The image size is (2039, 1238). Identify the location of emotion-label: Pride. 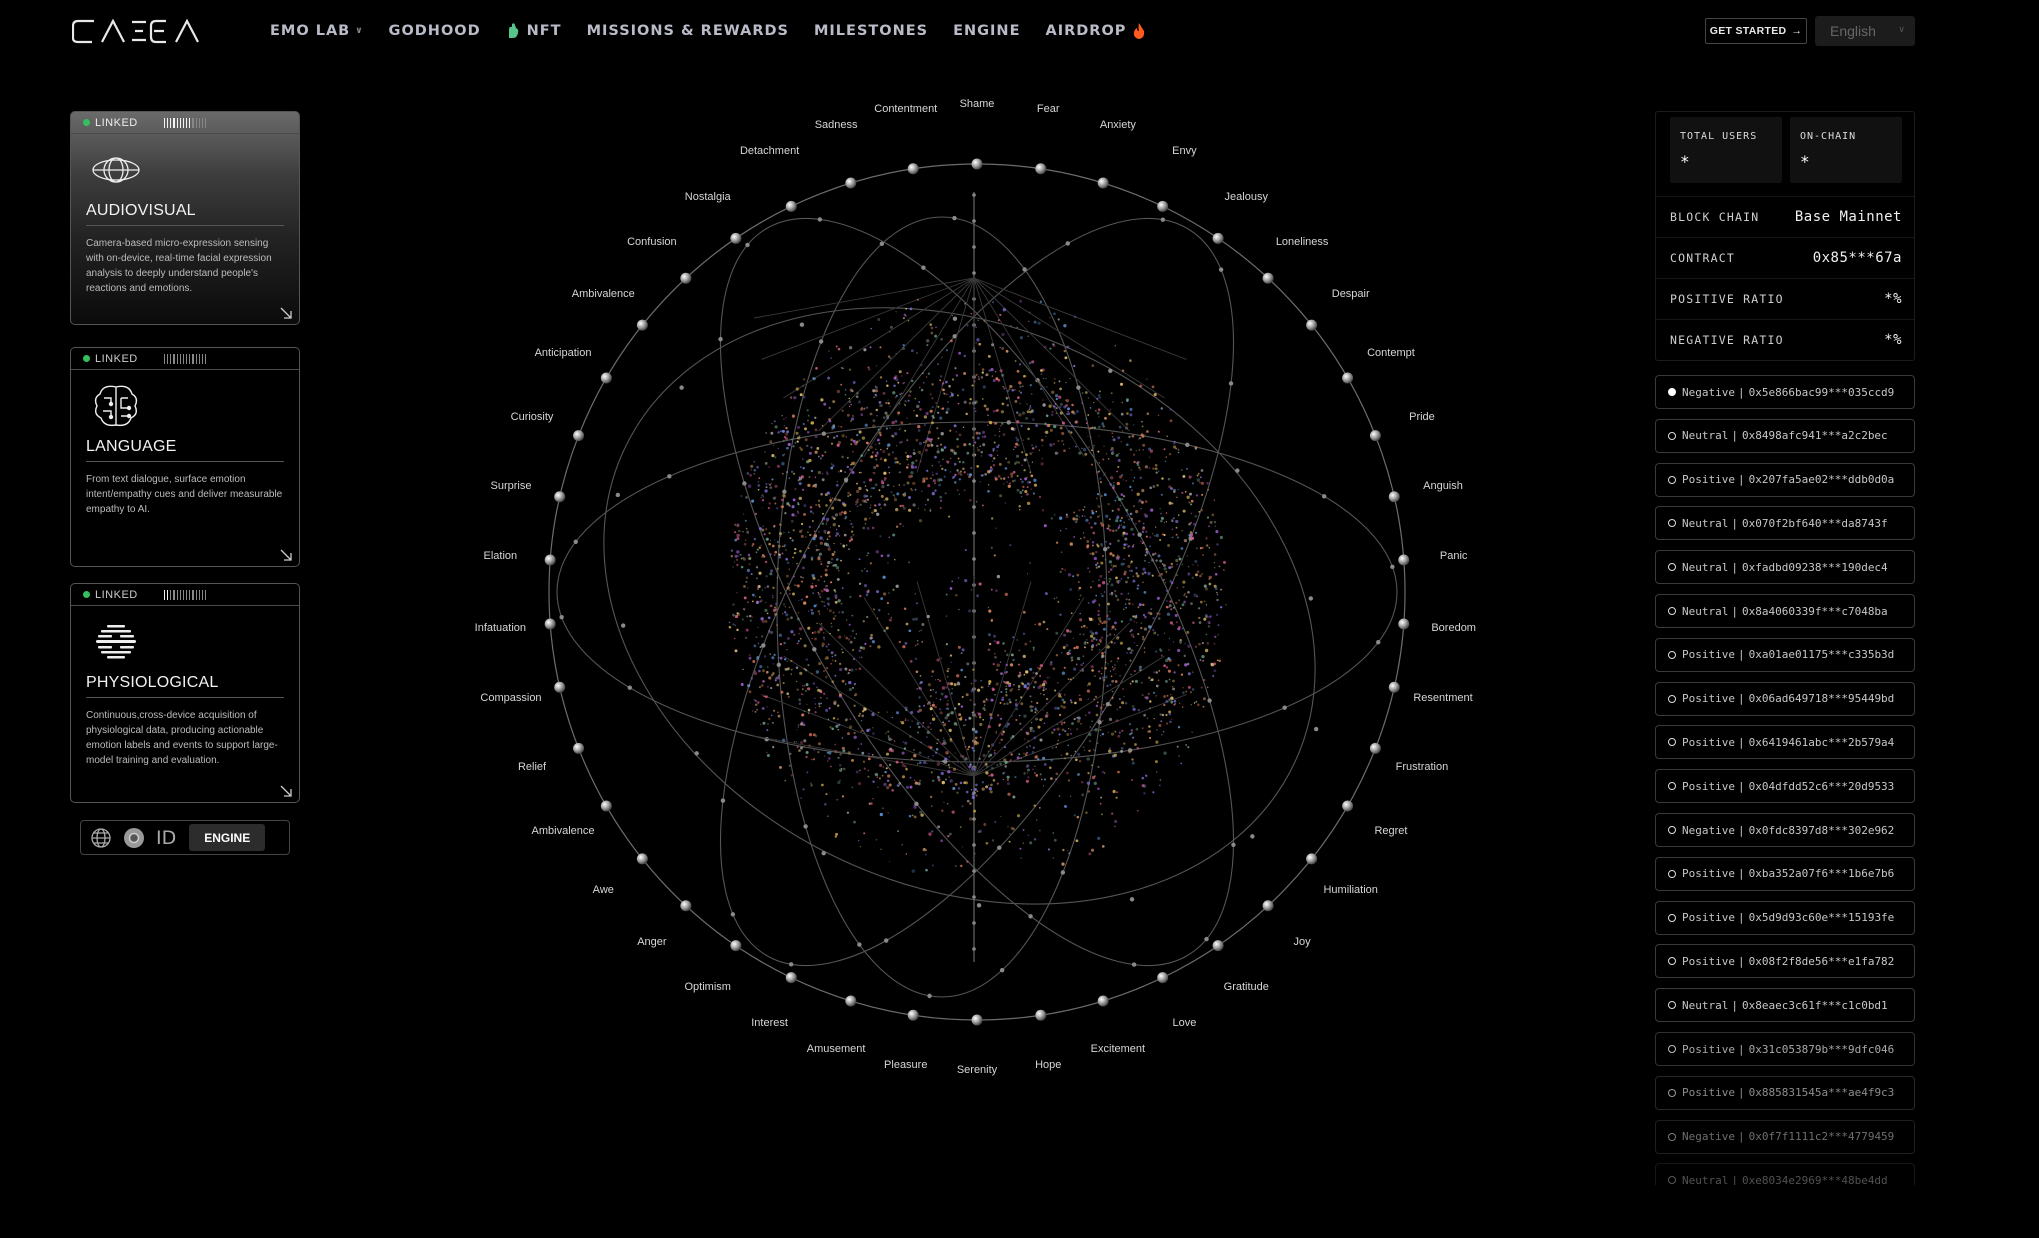
(1422, 417).